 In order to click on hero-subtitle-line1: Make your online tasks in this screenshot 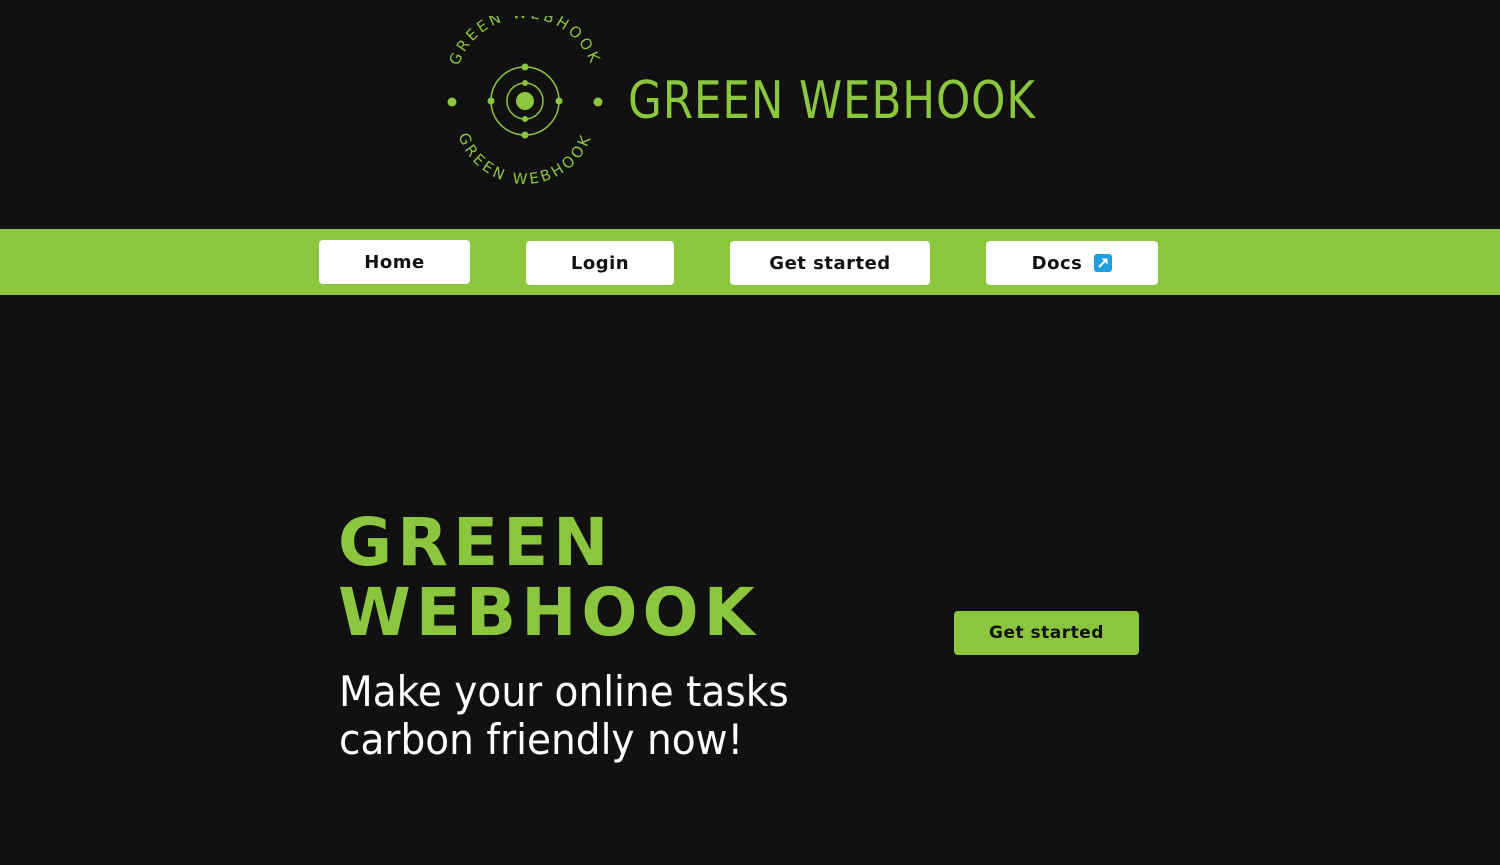, I will do `click(564, 691)`.